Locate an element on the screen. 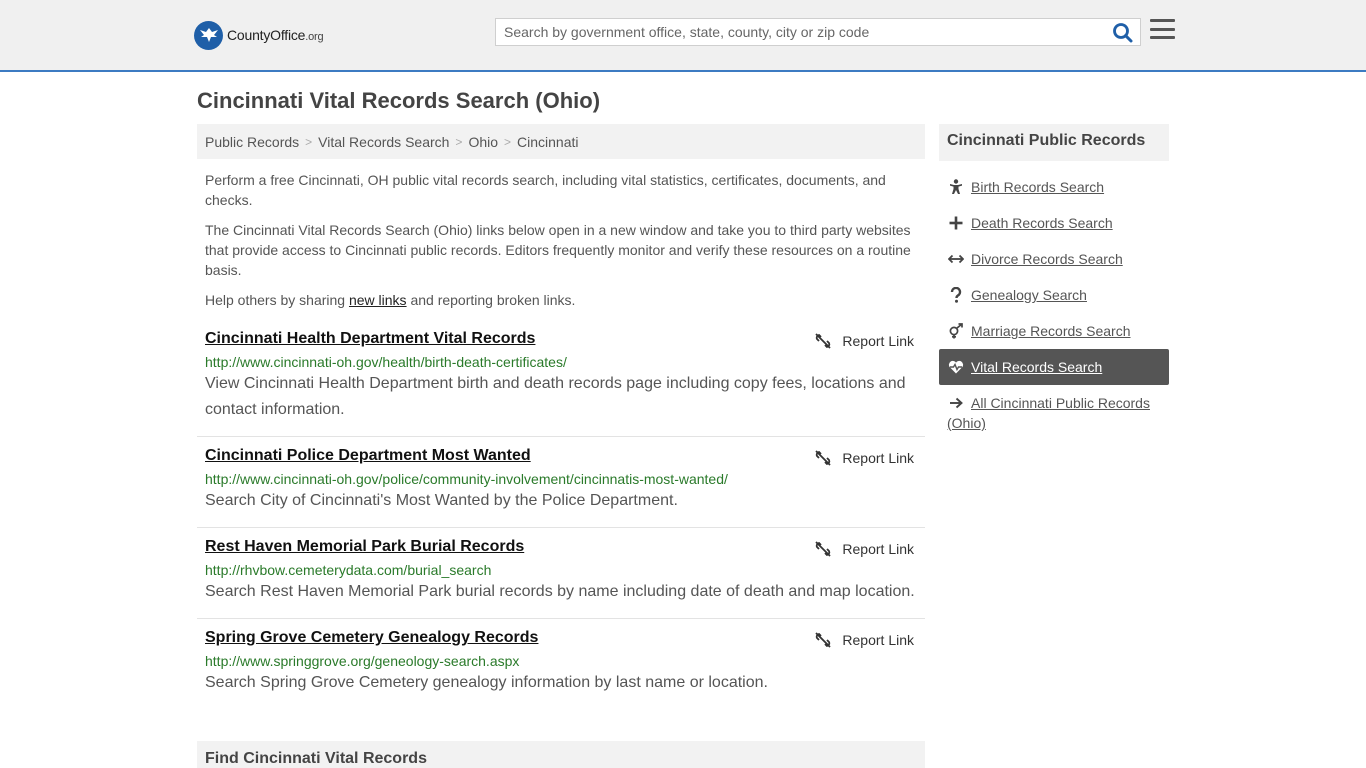 Image resolution: width=1366 pixels, height=768 pixels. page-title: Cincinnati Vital Records Search (Ohio) is located at coordinates (399, 100).